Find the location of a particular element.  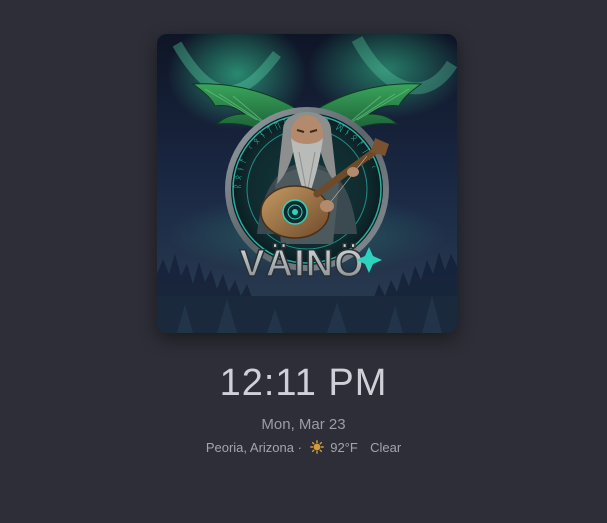

vaino-logo: VÄINÖ is located at coordinates (310, 263).